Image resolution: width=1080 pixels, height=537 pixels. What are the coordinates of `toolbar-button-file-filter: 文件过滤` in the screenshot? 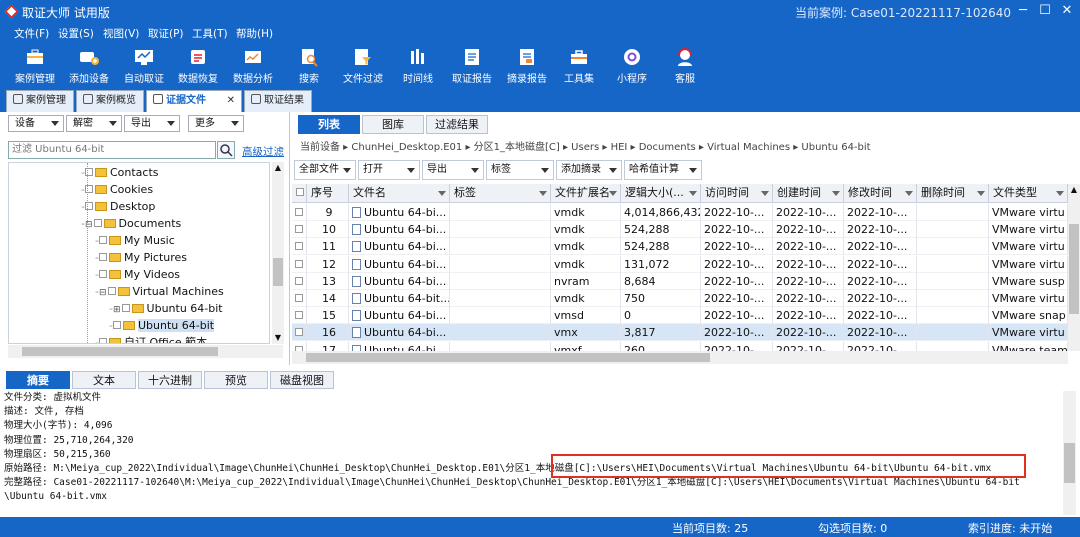 It's located at (363, 65).